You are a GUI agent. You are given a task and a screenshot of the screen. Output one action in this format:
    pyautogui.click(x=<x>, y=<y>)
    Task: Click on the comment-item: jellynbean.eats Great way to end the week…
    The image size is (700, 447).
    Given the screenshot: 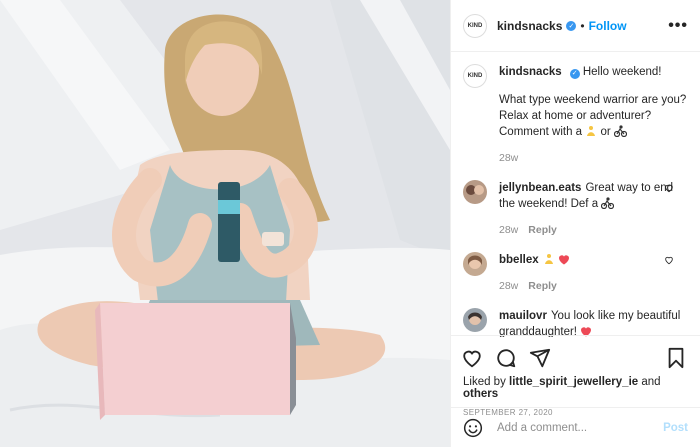 What is the action you would take?
    pyautogui.click(x=575, y=209)
    